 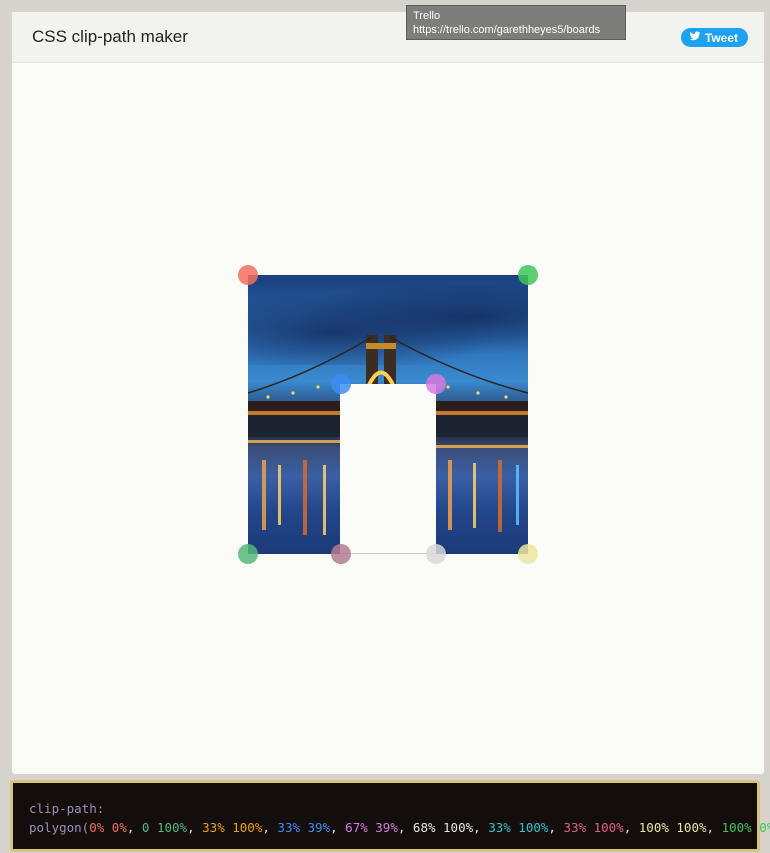 What do you see at coordinates (528, 275) in the screenshot?
I see `handle-top-right` at bounding box center [528, 275].